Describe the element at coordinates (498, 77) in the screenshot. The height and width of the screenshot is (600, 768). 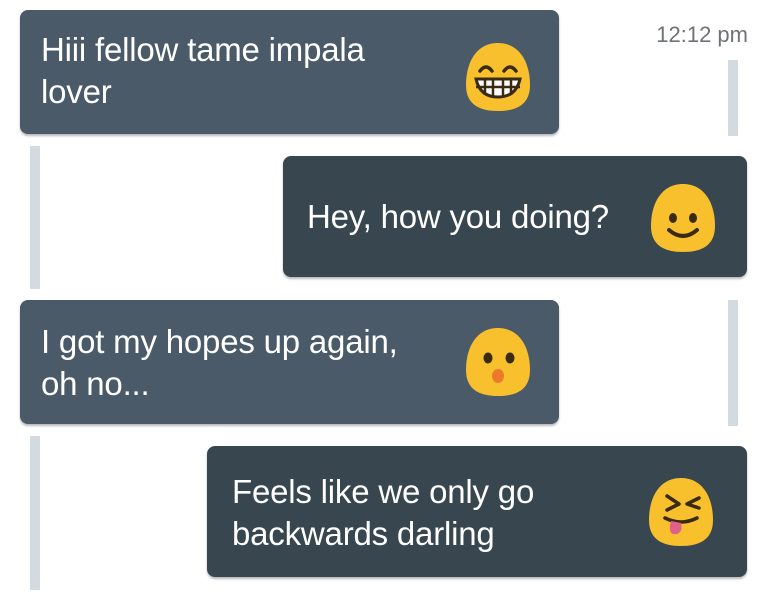
I see `grinning-face-icon` at that location.